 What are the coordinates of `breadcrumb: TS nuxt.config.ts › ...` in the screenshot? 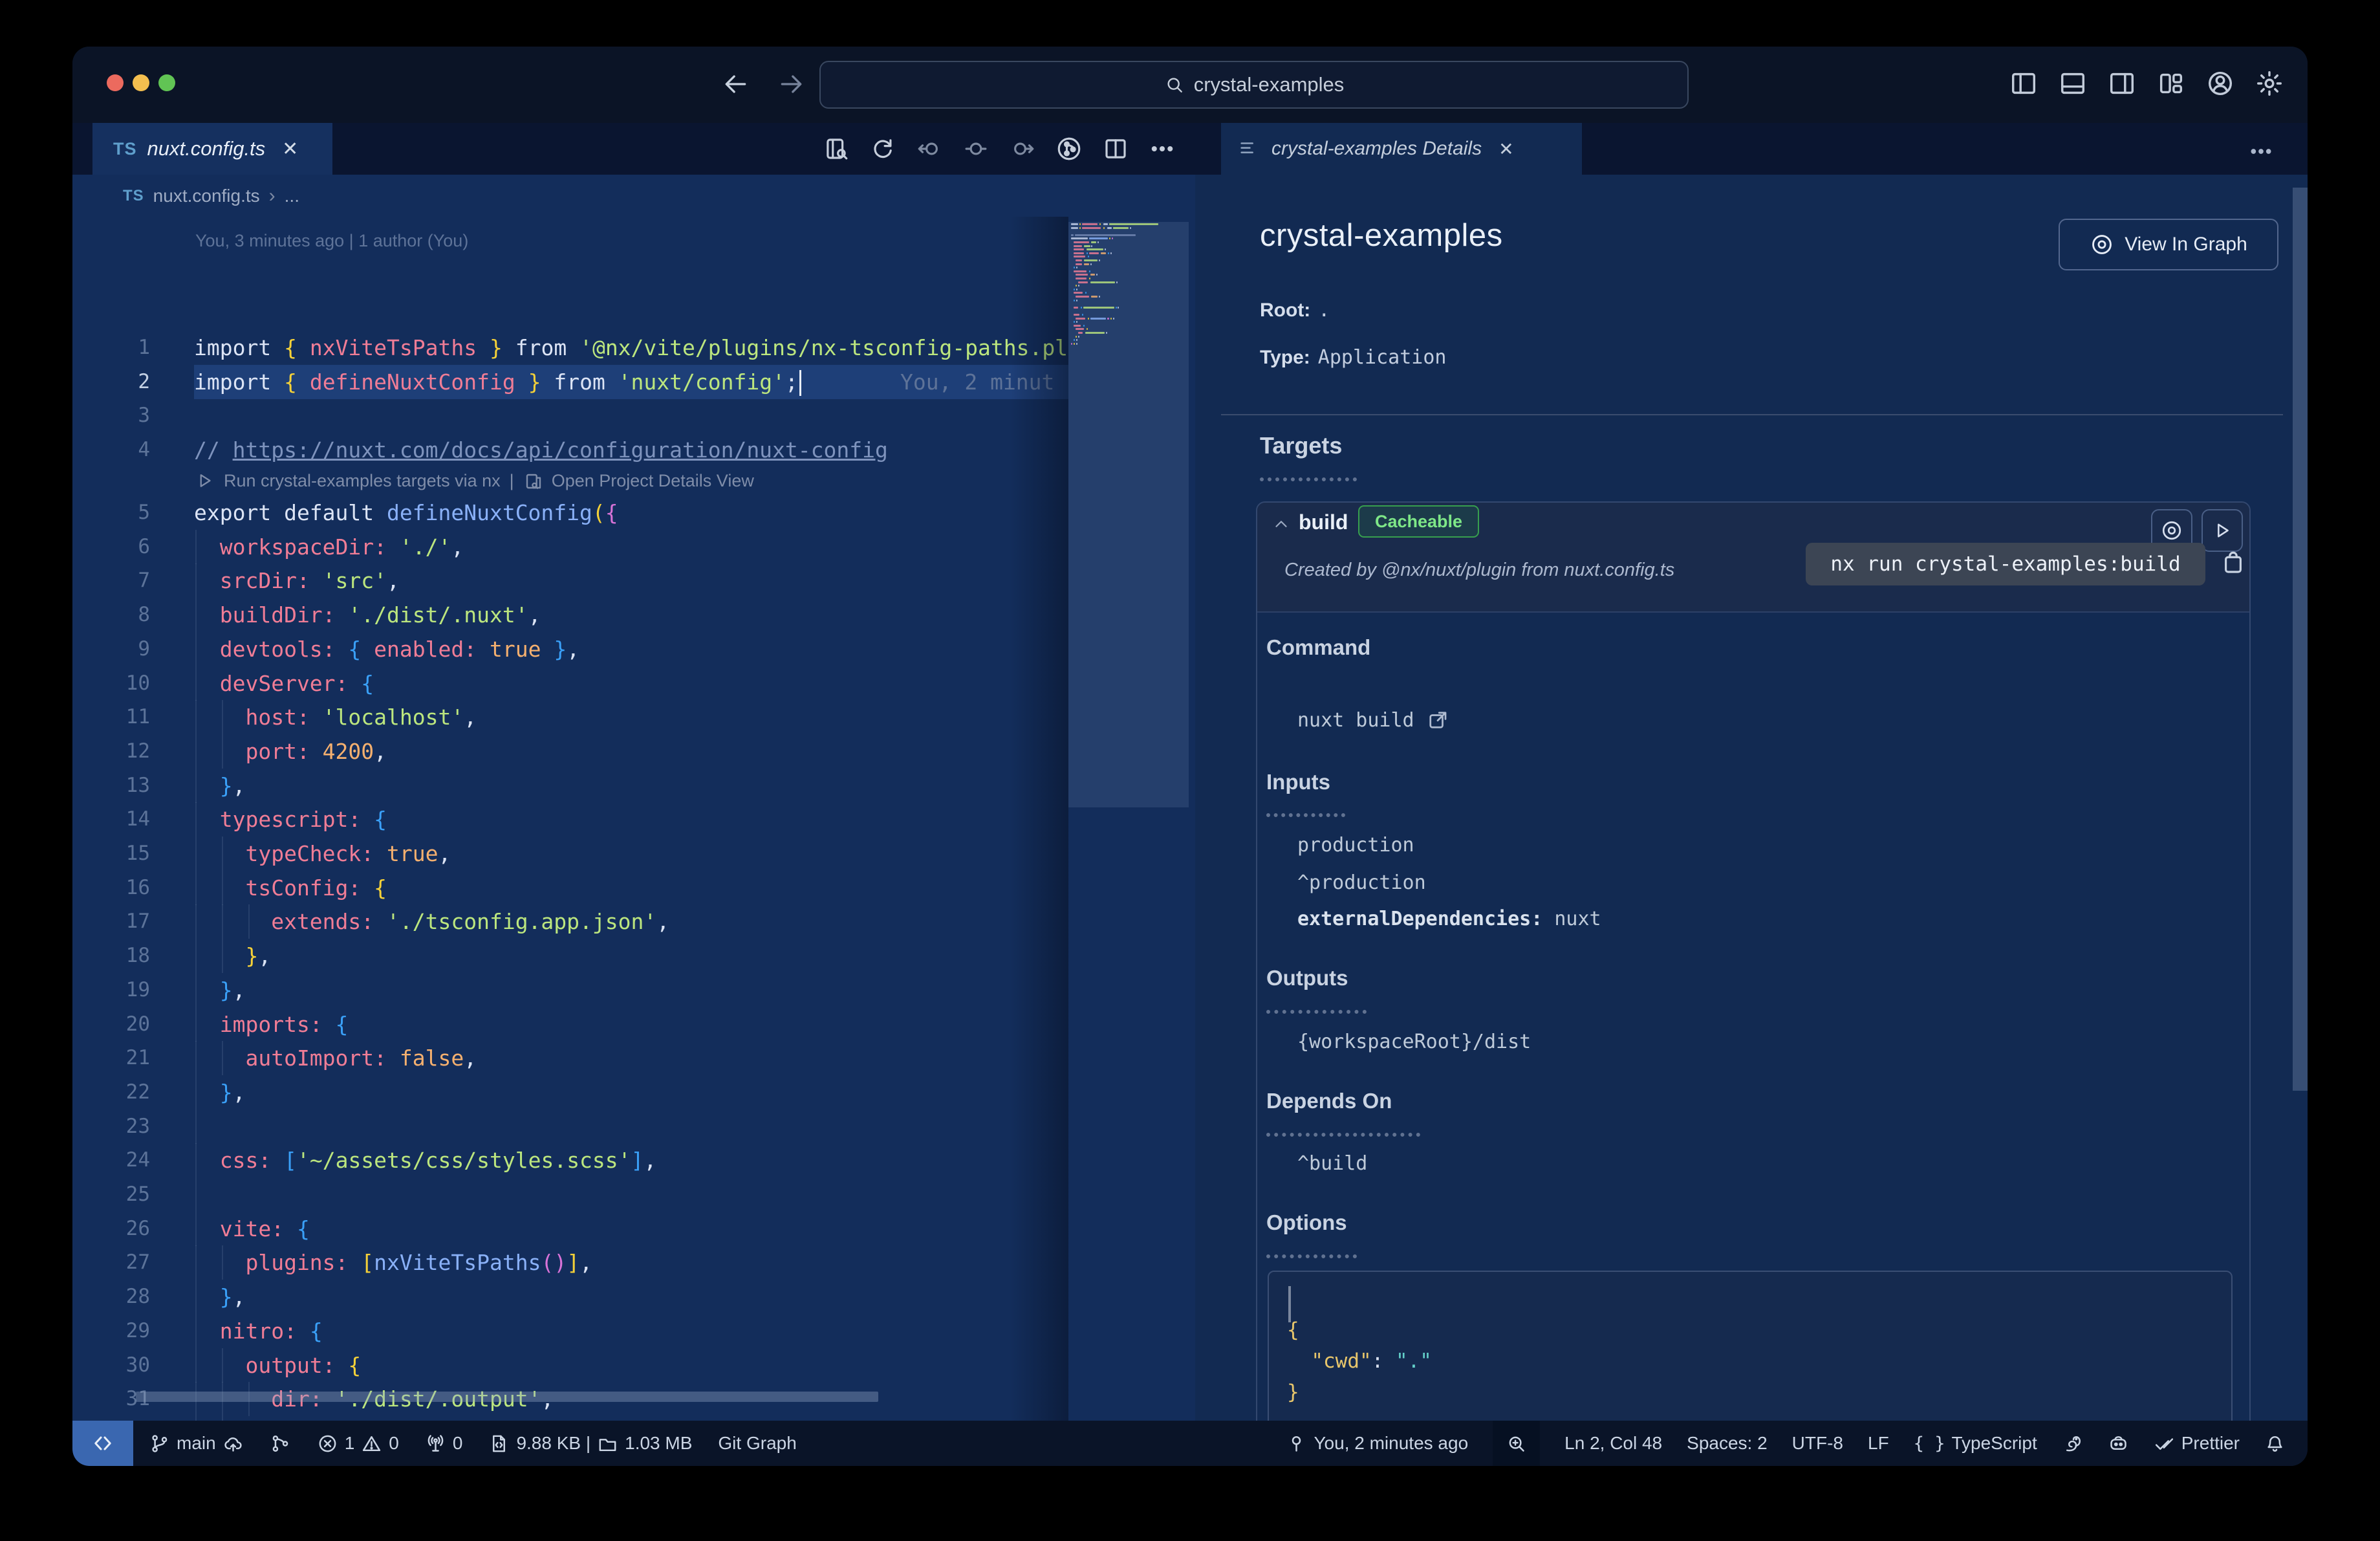 It's located at (633, 196).